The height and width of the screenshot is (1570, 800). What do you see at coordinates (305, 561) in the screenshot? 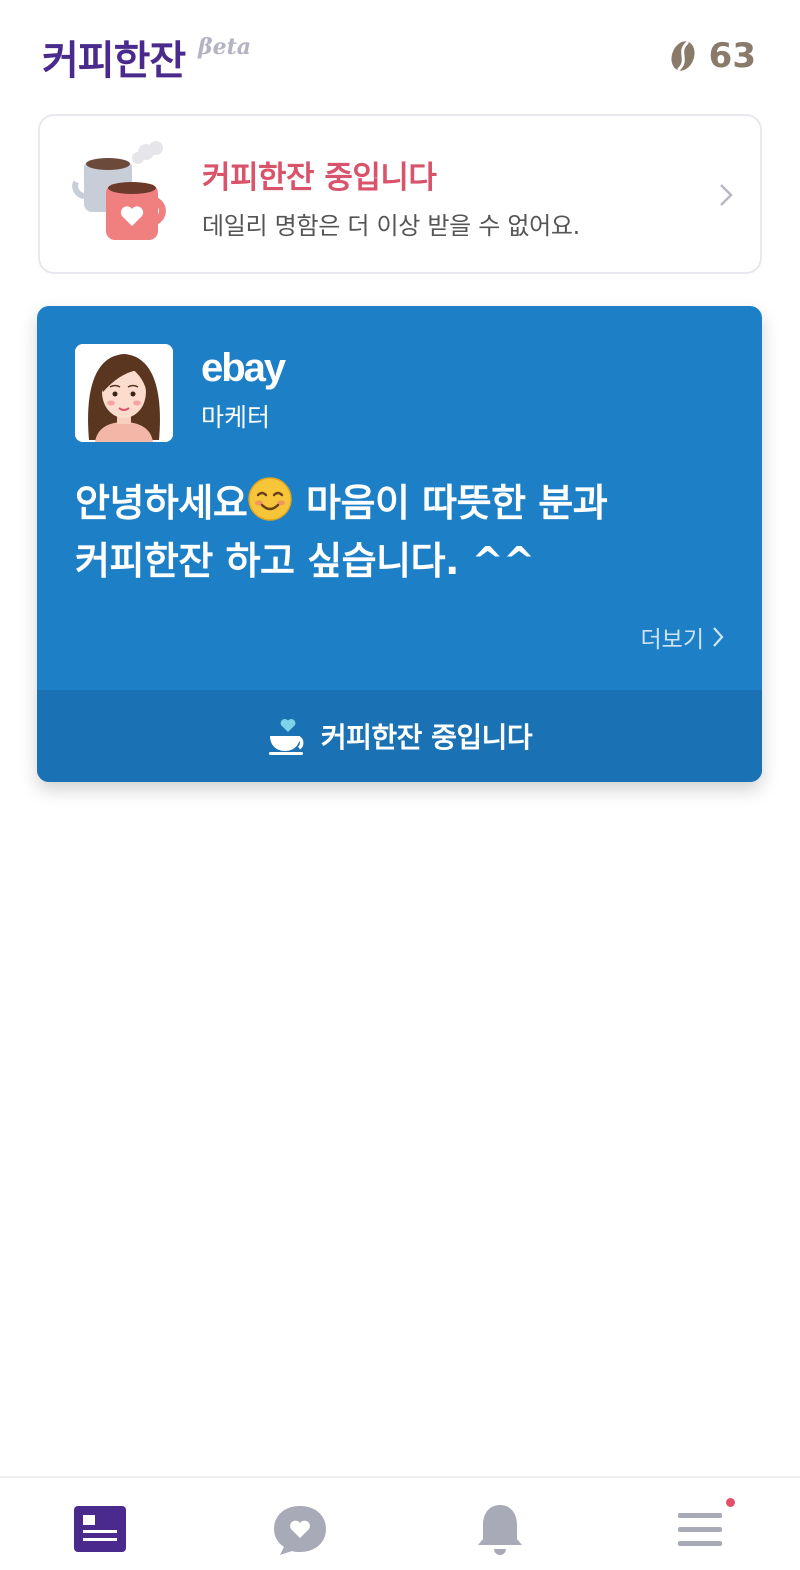
I see `intro-line-2: 커피한잔 하고 싶습니다. ^^` at bounding box center [305, 561].